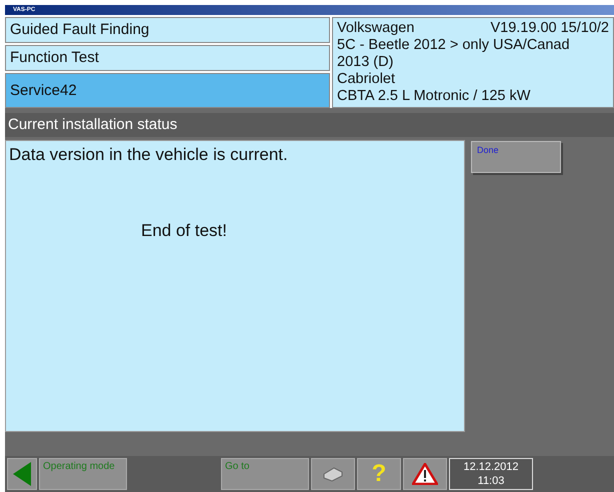  What do you see at coordinates (148, 155) in the screenshot?
I see `status-message: Data version in the vehicle is current.` at bounding box center [148, 155].